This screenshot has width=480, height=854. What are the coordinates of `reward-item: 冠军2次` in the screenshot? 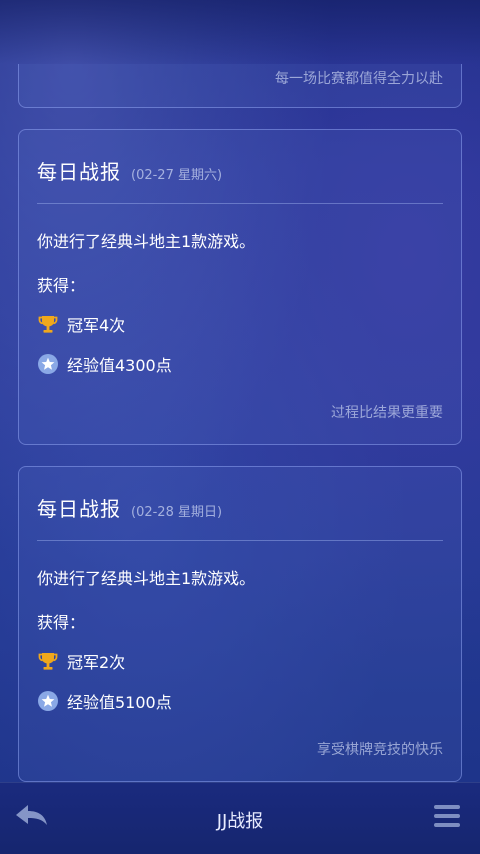 It's located at (81, 661).